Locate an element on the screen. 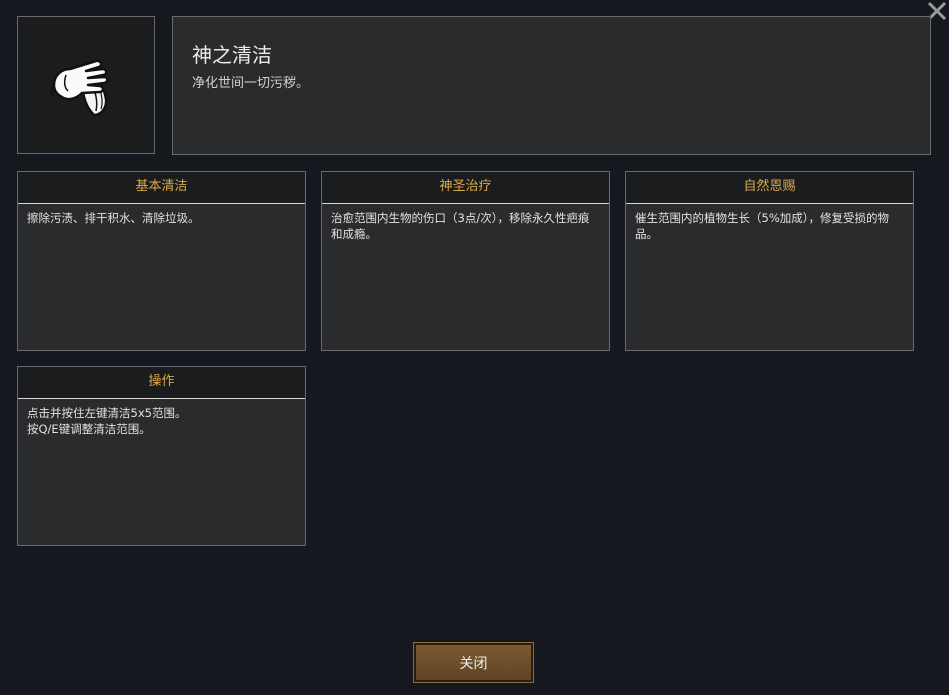 Image resolution: width=949 pixels, height=695 pixels. skill-icon-frame is located at coordinates (86, 85).